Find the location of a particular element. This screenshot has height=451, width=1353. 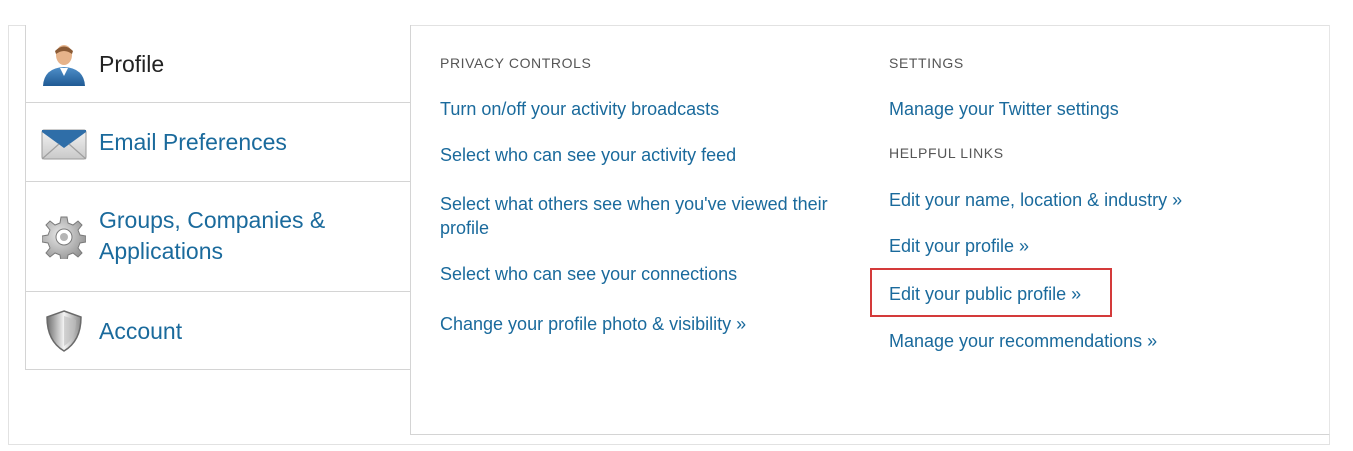

connections-visibility-link: Select who can see your connections is located at coordinates (588, 274).